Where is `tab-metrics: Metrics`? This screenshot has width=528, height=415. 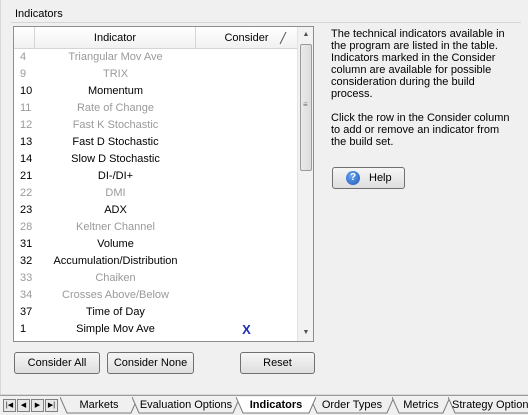
tab-metrics: Metrics is located at coordinates (421, 405).